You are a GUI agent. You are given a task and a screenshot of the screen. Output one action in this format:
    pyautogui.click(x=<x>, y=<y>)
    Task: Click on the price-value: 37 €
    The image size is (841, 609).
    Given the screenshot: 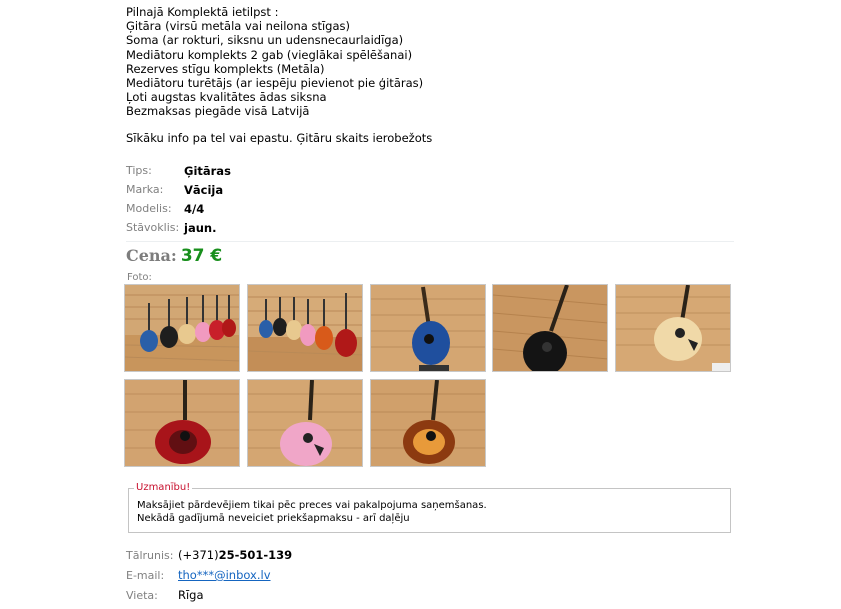 What is the action you would take?
    pyautogui.click(x=201, y=256)
    